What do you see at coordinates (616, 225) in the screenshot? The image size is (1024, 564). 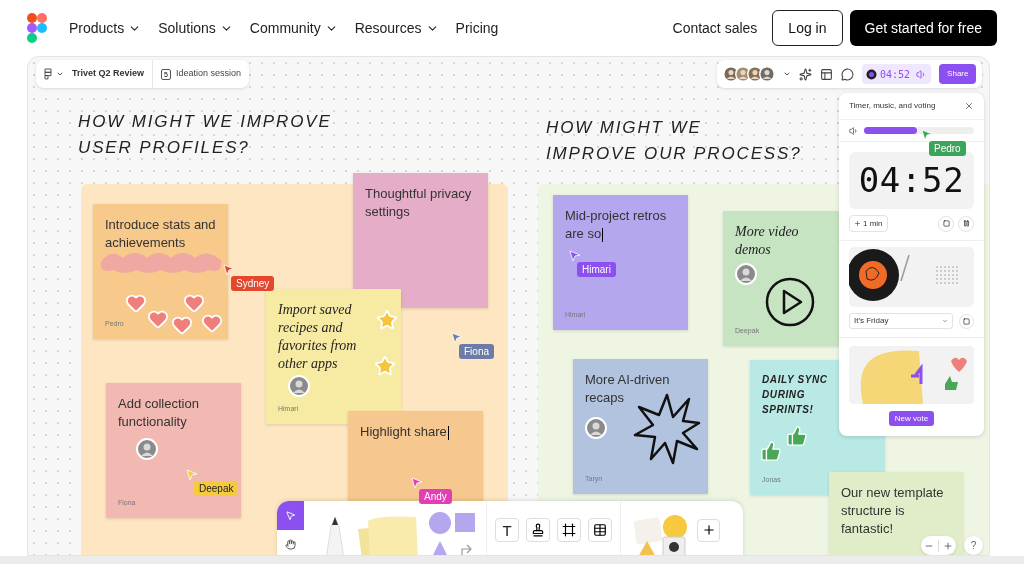 I see `sticky-text: Mid-project retros are so` at bounding box center [616, 225].